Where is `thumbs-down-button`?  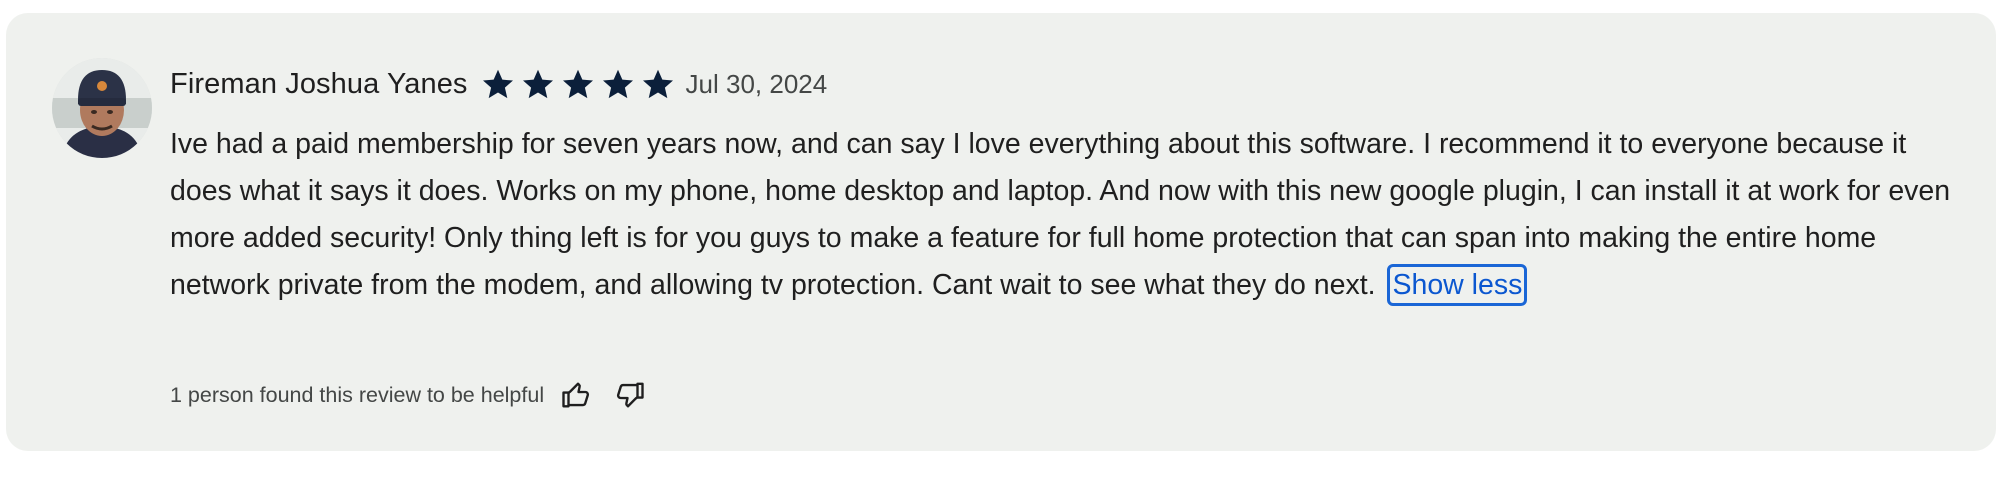
thumbs-down-button is located at coordinates (630, 395).